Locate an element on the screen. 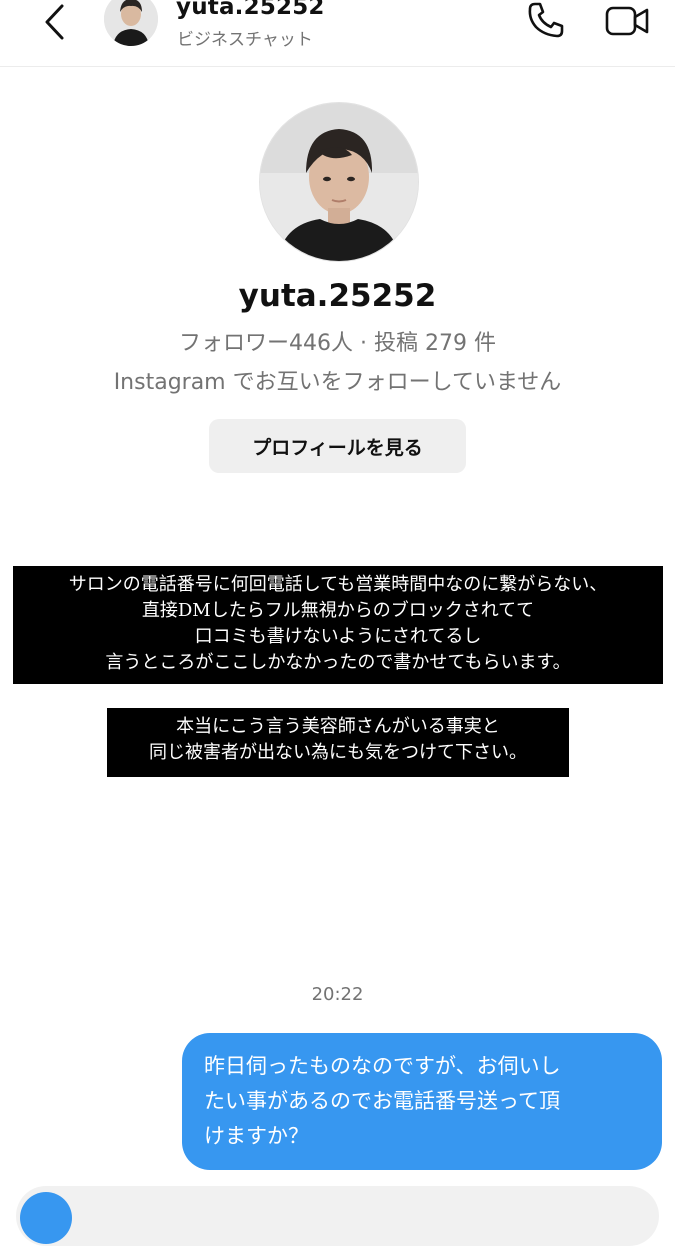  message-line: けますか？ is located at coordinates (256, 1136).